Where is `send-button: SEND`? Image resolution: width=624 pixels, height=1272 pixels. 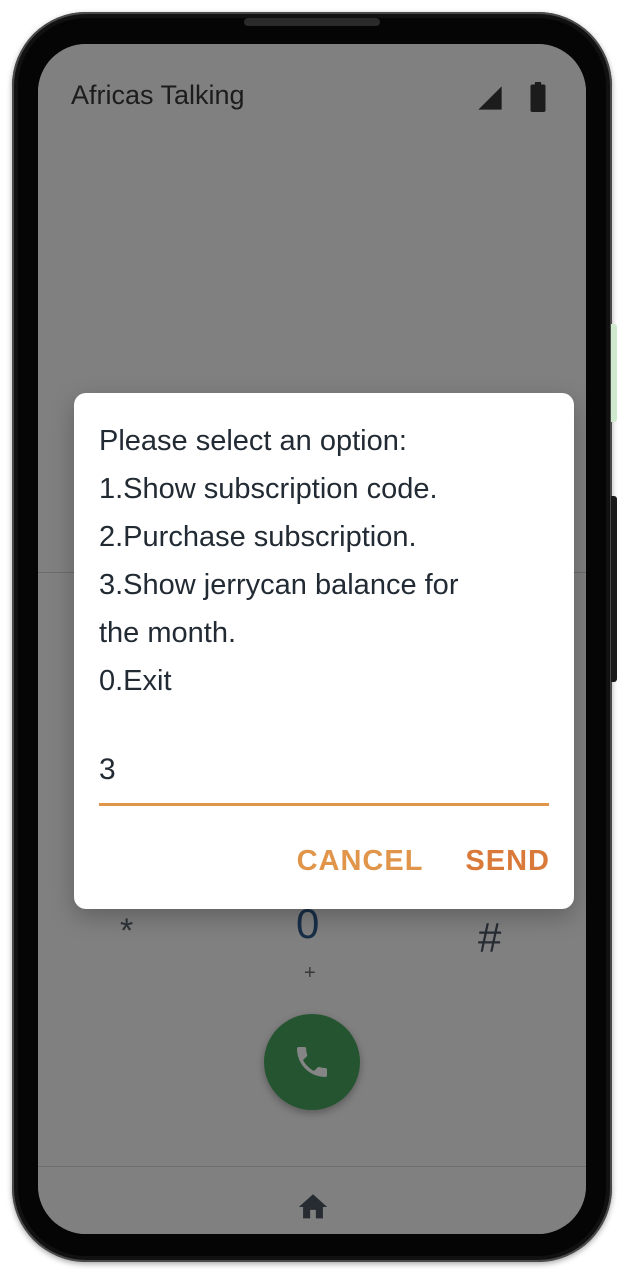 send-button: SEND is located at coordinates (507, 861).